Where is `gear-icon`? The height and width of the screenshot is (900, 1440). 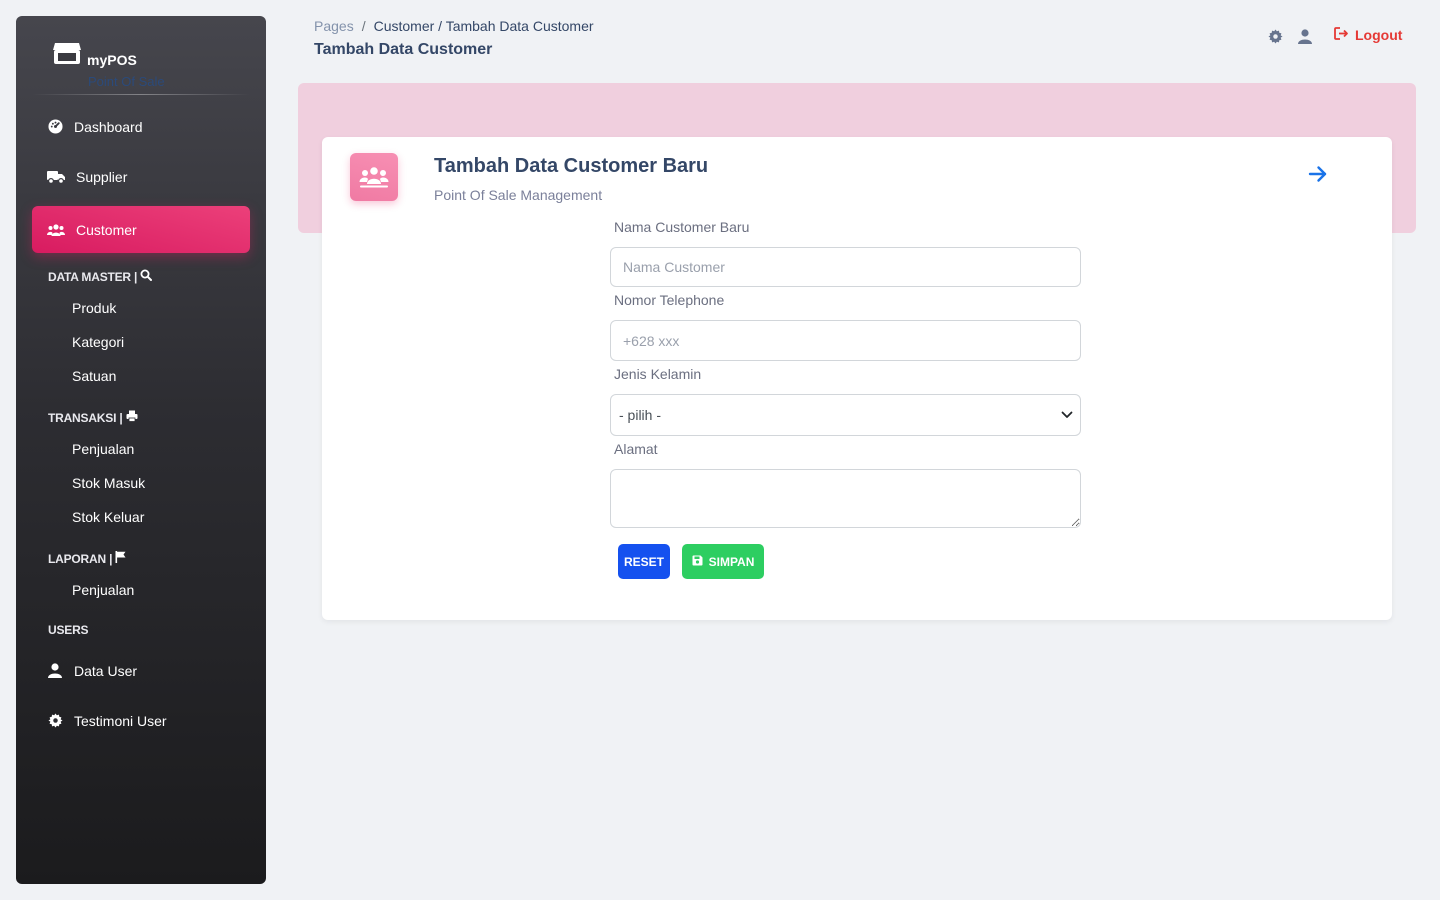 gear-icon is located at coordinates (55, 721).